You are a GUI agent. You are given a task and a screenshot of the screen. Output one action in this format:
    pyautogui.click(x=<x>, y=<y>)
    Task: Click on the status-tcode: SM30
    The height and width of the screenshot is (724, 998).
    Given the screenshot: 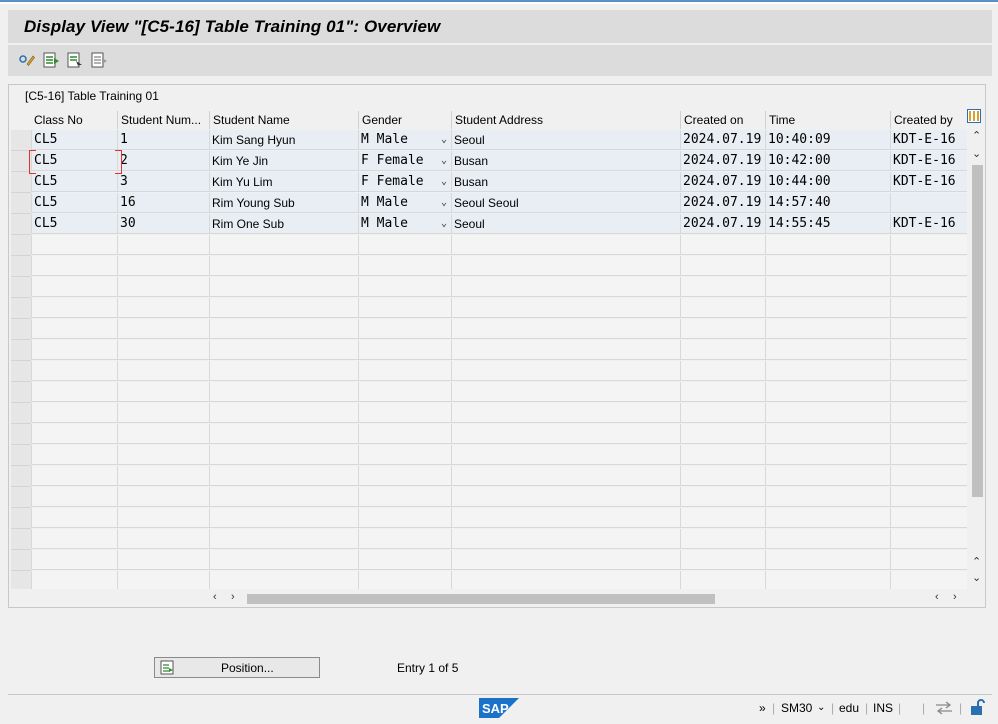 What is the action you would take?
    pyautogui.click(x=796, y=708)
    